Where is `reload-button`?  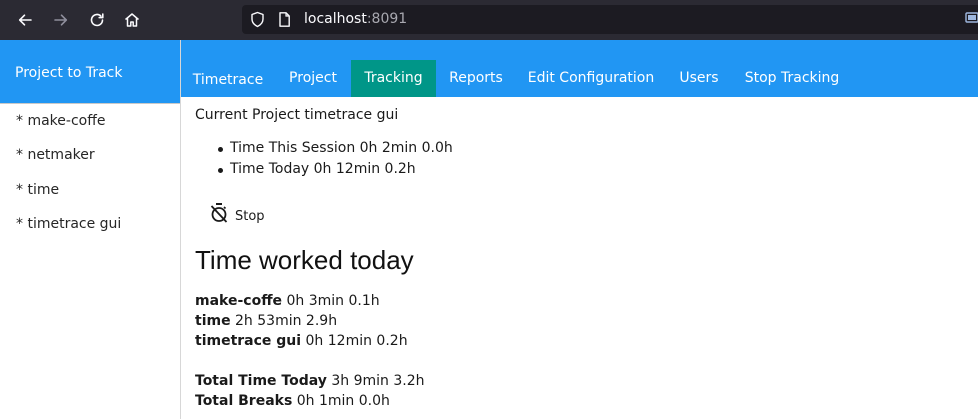
reload-button is located at coordinates (97, 20).